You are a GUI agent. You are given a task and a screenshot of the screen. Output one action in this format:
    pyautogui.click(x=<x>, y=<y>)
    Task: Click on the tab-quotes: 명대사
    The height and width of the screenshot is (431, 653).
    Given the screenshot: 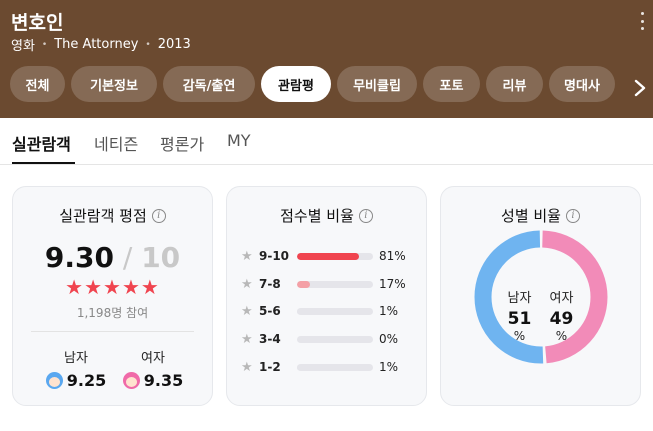 What is the action you would take?
    pyautogui.click(x=582, y=84)
    